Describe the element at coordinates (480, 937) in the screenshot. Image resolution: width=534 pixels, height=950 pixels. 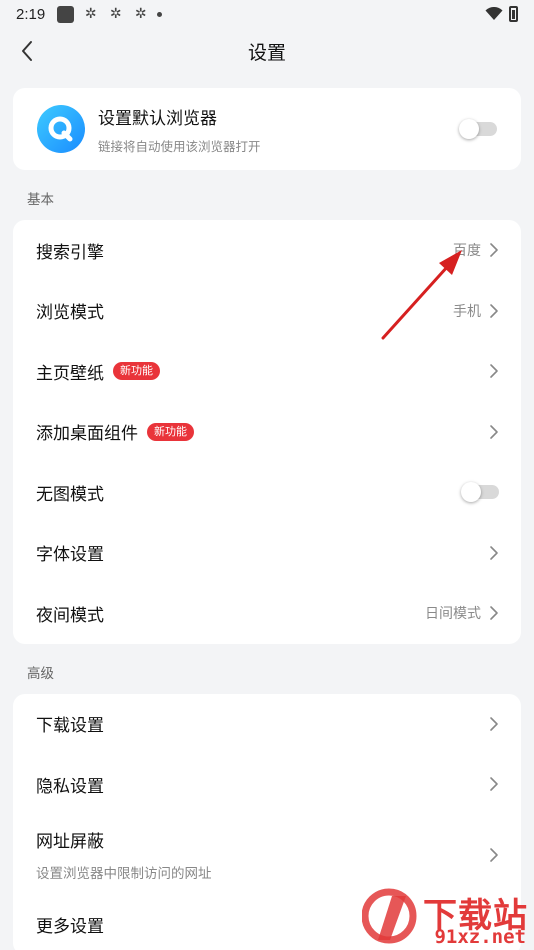
I see `watermark-url: 91xz.net` at that location.